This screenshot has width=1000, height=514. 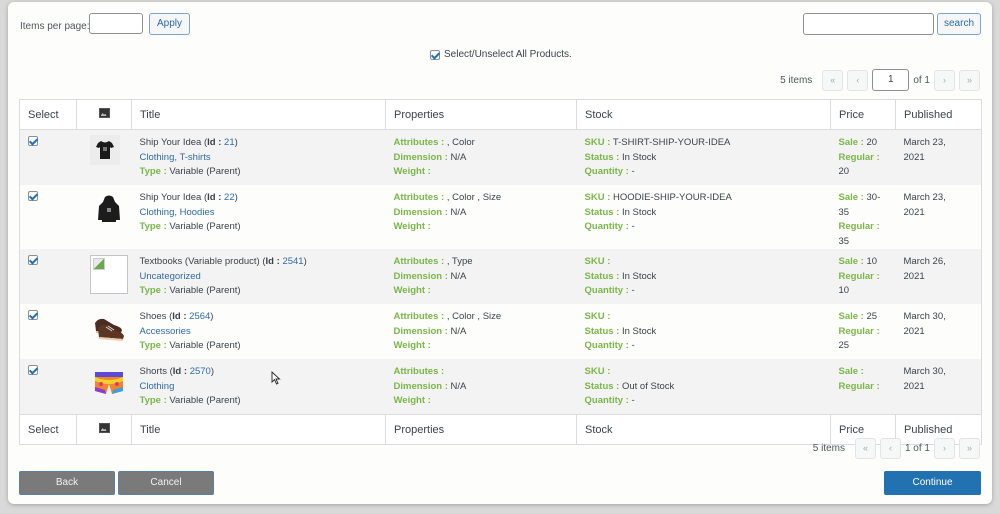 I want to click on product-id-link: 22, so click(x=229, y=197).